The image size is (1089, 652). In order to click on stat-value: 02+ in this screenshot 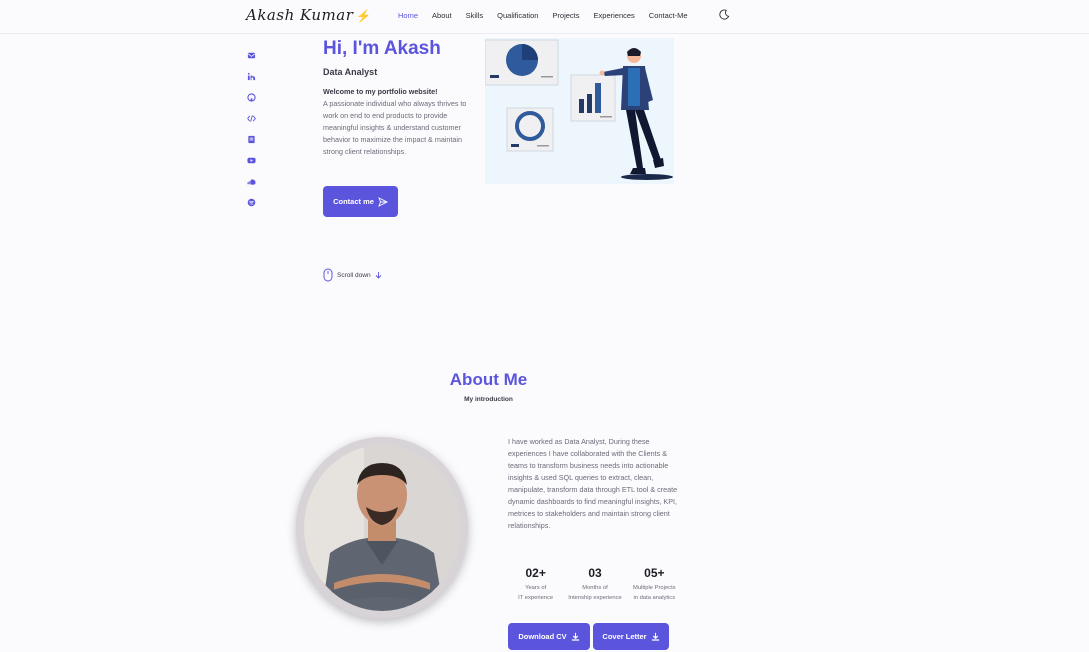, I will do `click(535, 573)`.